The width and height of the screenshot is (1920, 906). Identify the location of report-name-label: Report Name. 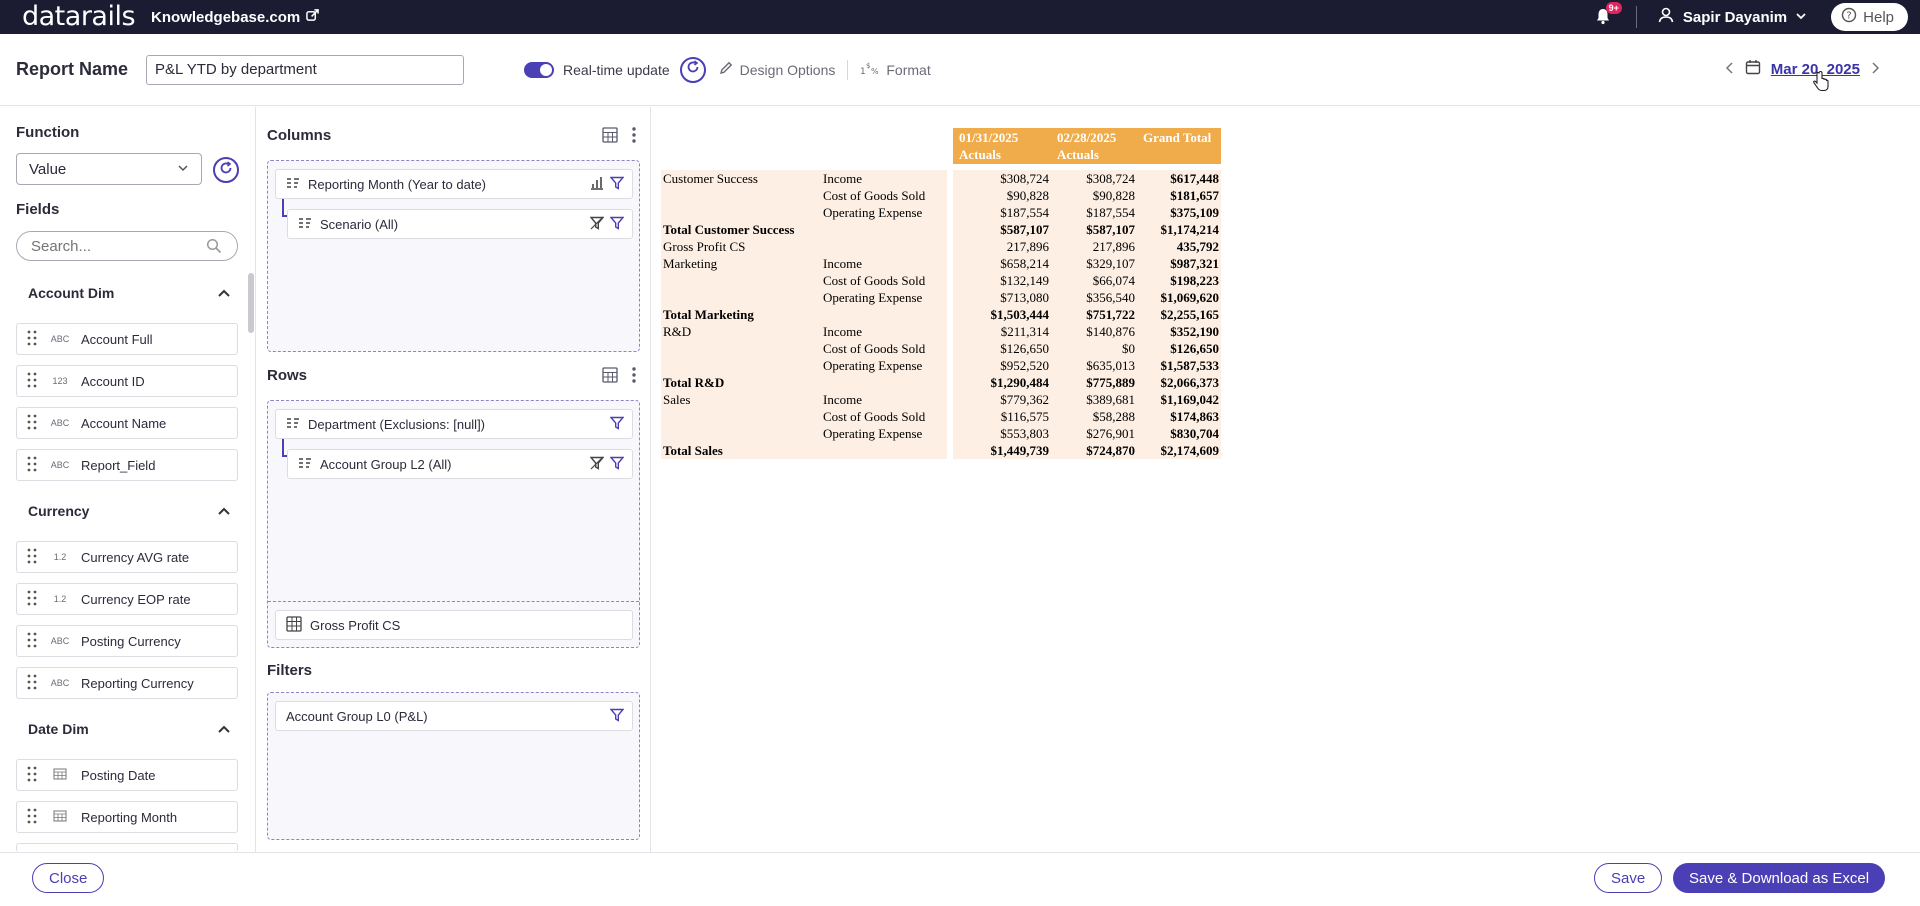
(72, 69).